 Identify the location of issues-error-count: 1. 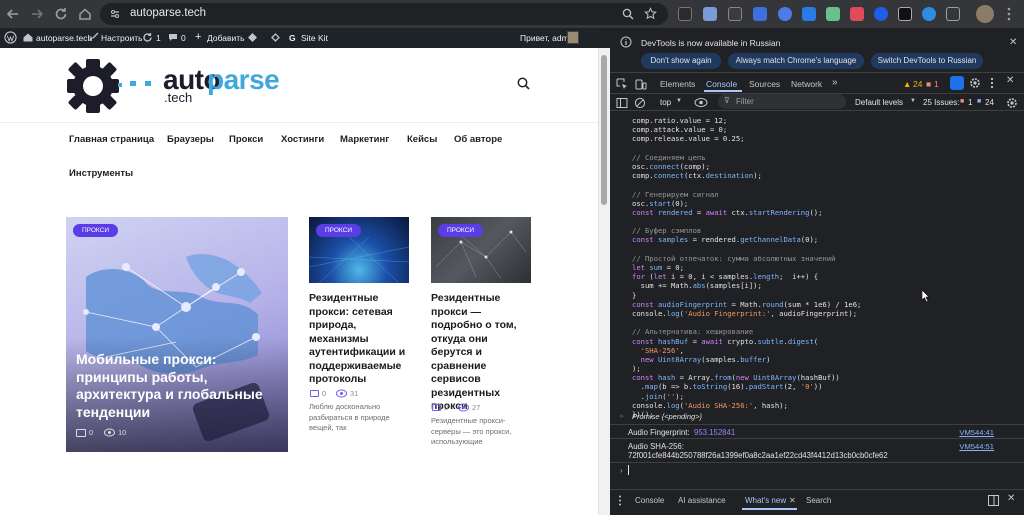
(970, 102).